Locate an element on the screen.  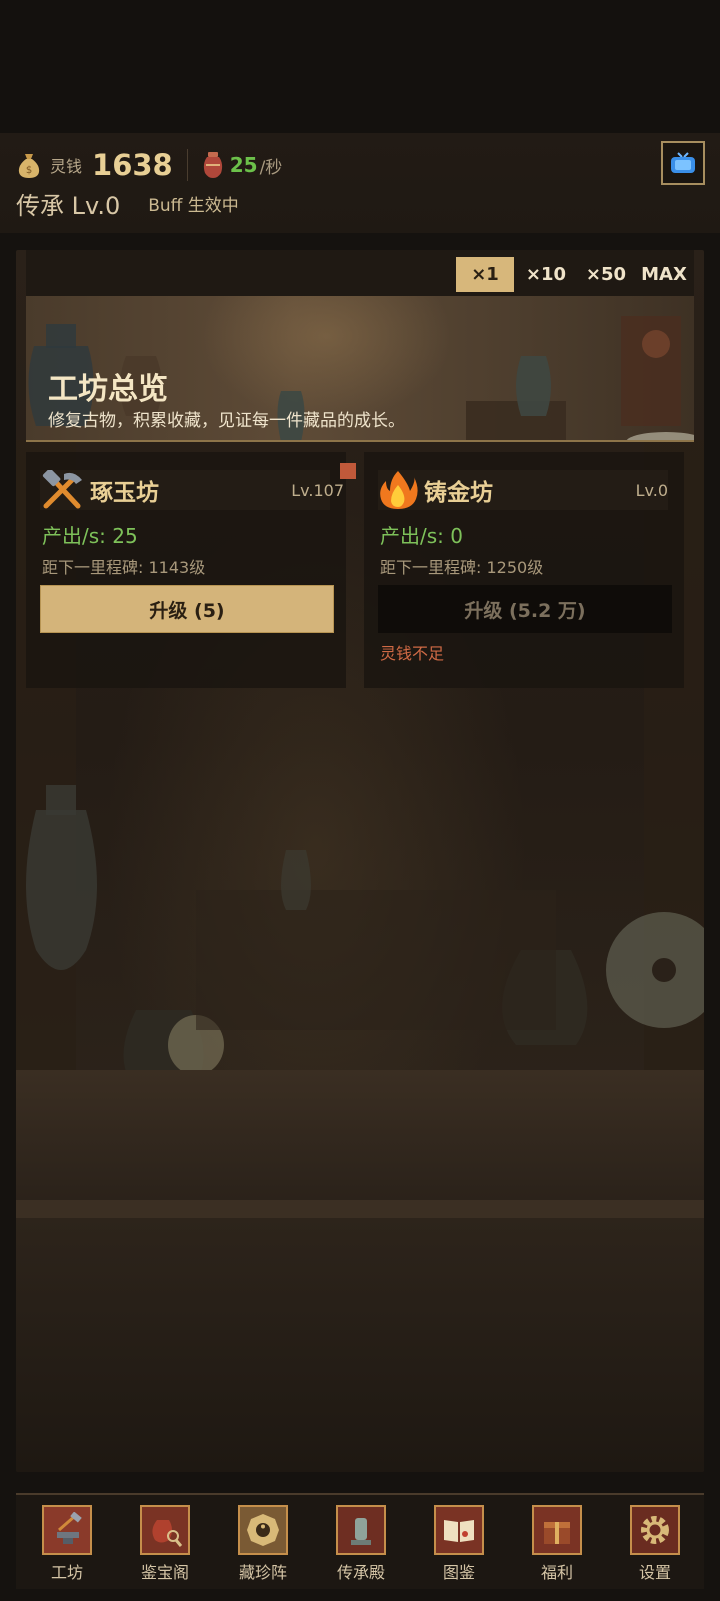
nav-label: 工坊 is located at coordinates (66, 1572).